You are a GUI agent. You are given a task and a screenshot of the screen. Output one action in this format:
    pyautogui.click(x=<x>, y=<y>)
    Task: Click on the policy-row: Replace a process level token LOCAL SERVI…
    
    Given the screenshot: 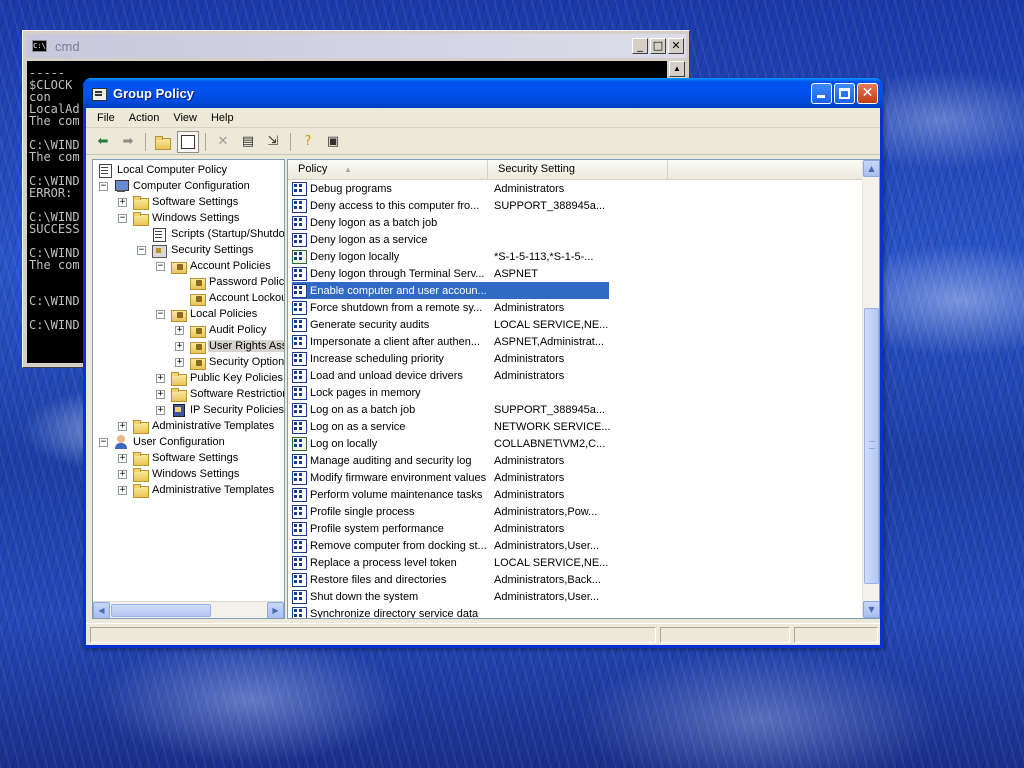 What is the action you would take?
    pyautogui.click(x=450, y=562)
    